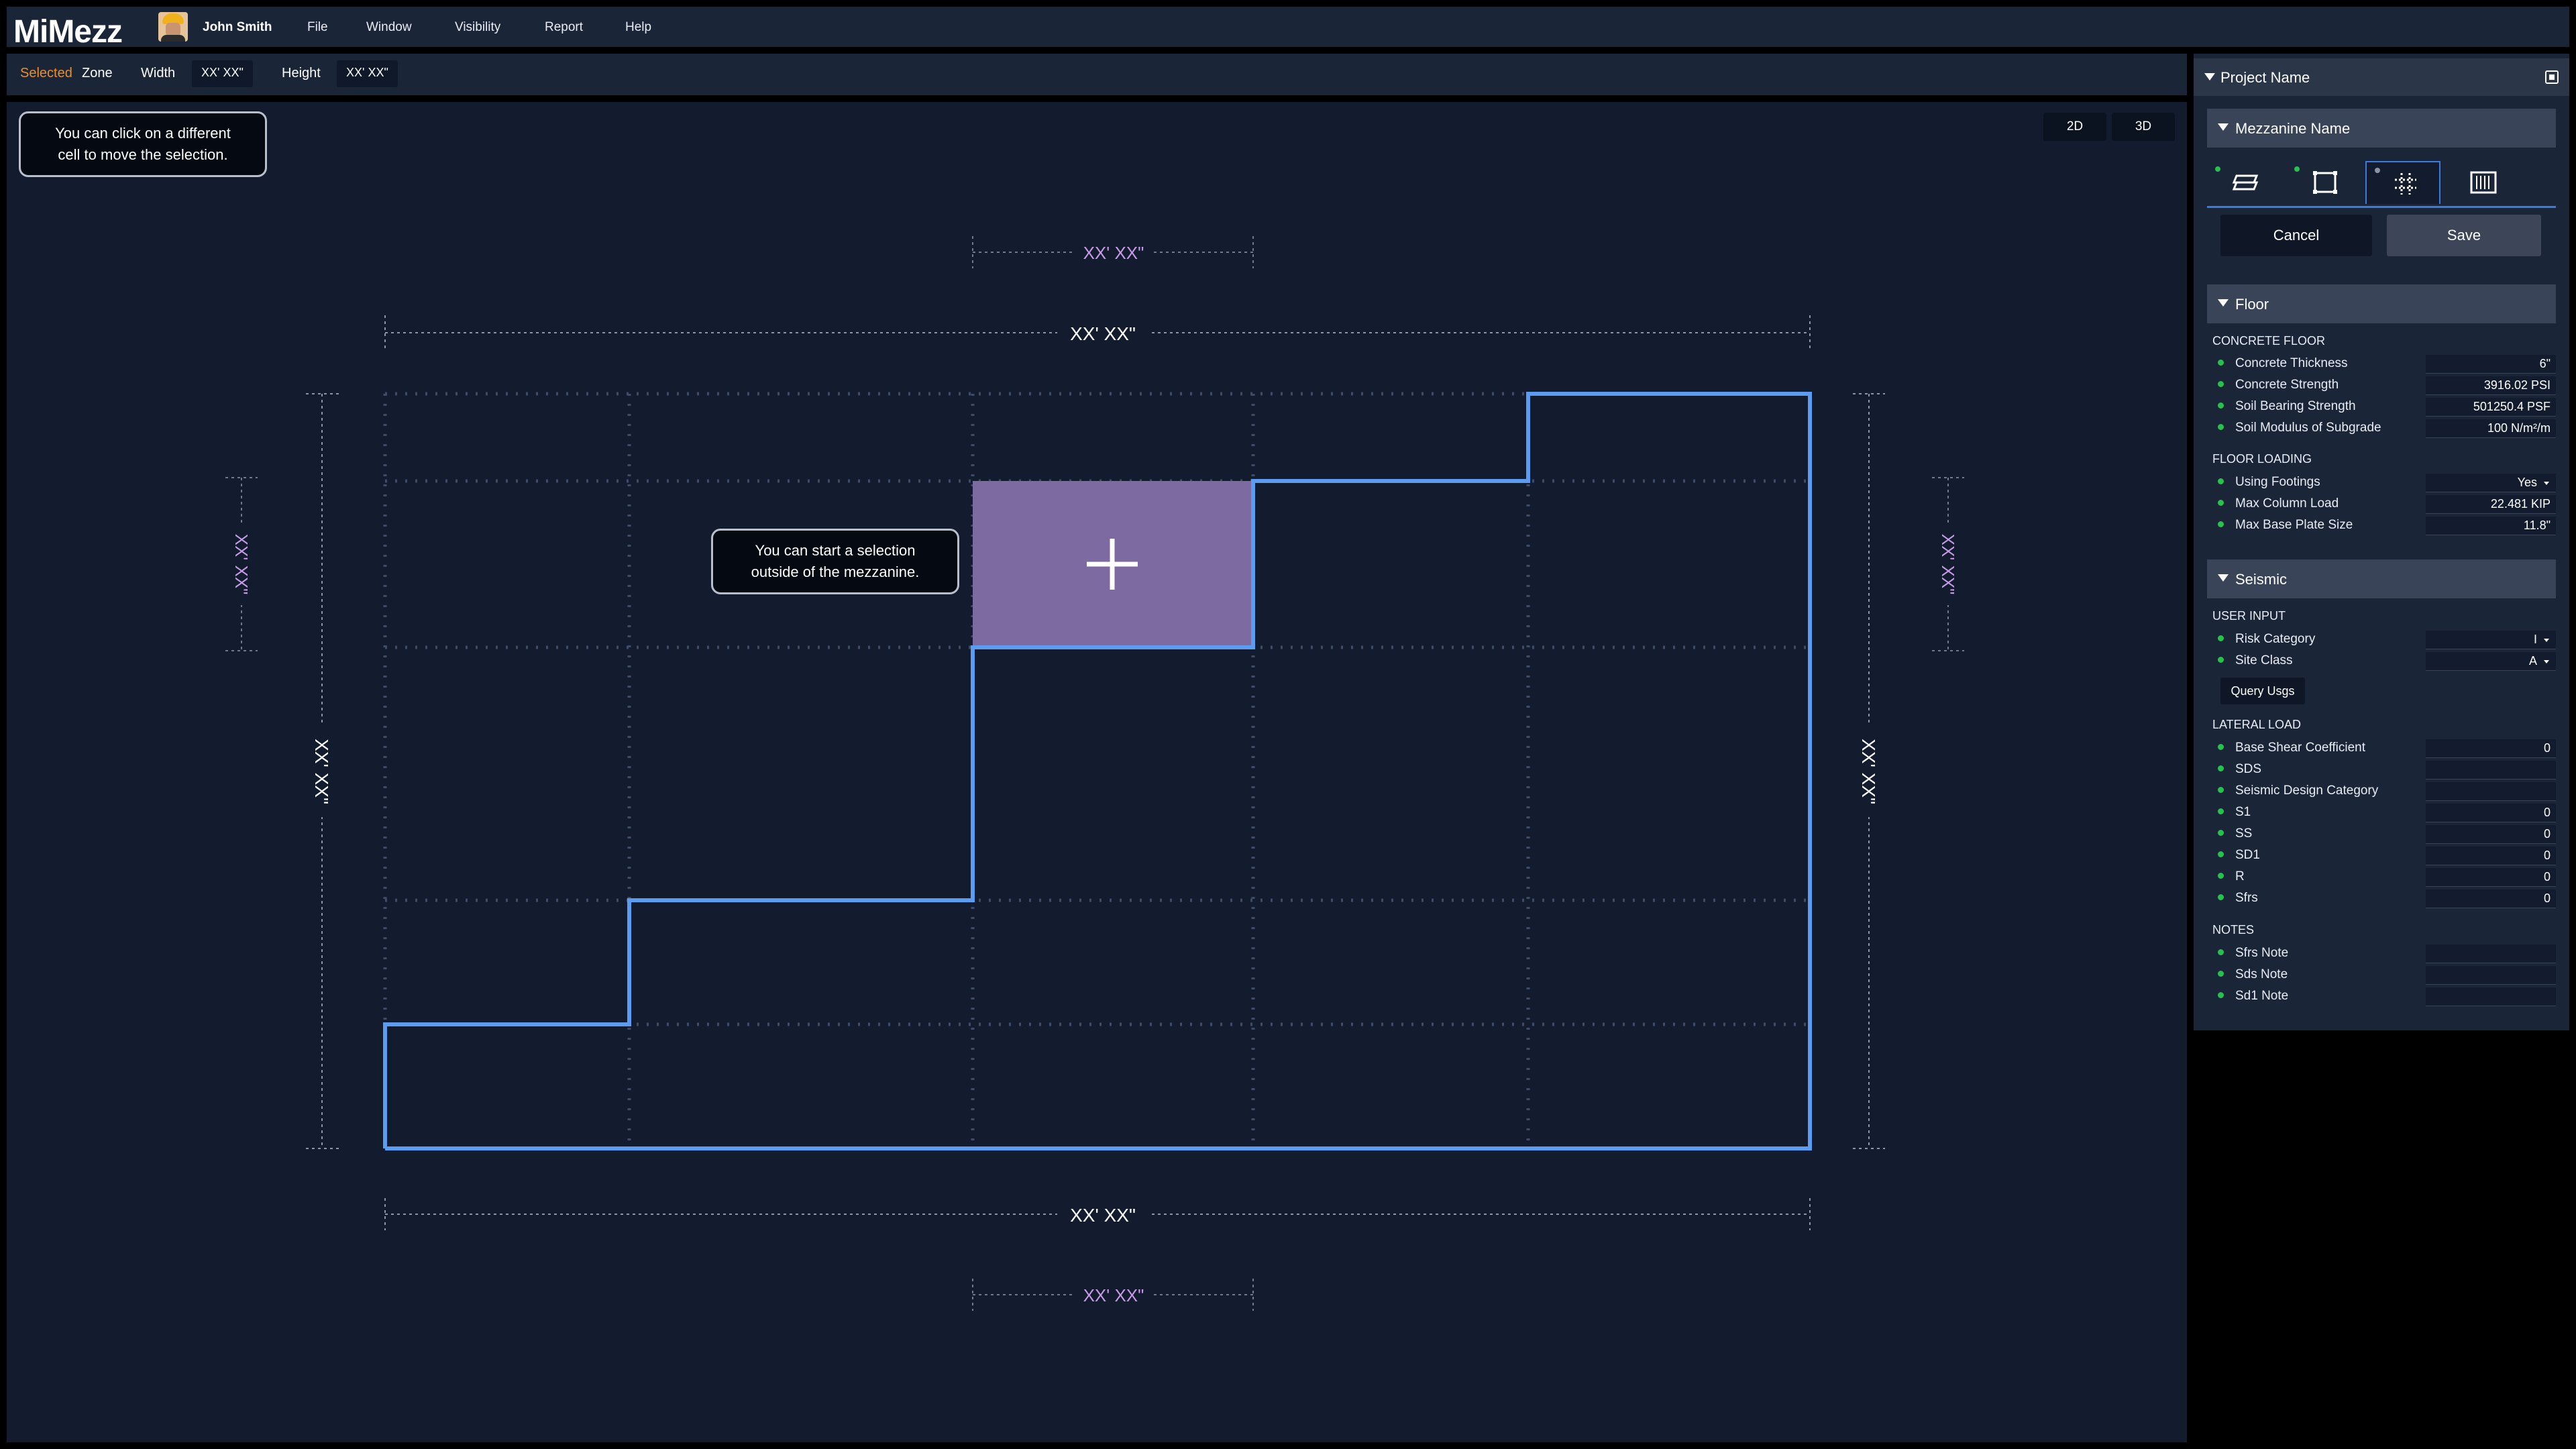 Image resolution: width=2576 pixels, height=1449 pixels. I want to click on risk-category-row: Risk Category I, so click(2384, 640).